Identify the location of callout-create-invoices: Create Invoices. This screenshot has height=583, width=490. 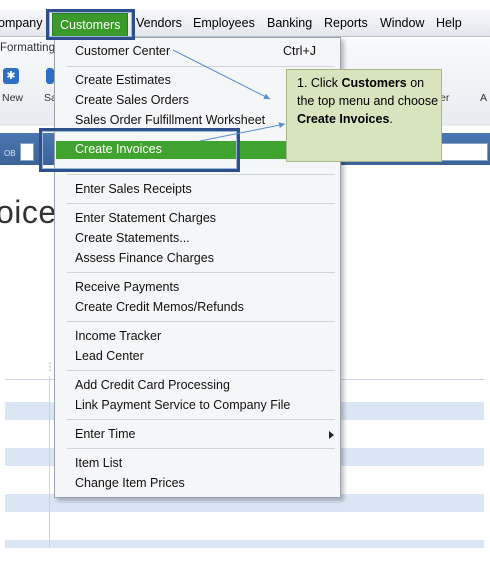
(343, 119).